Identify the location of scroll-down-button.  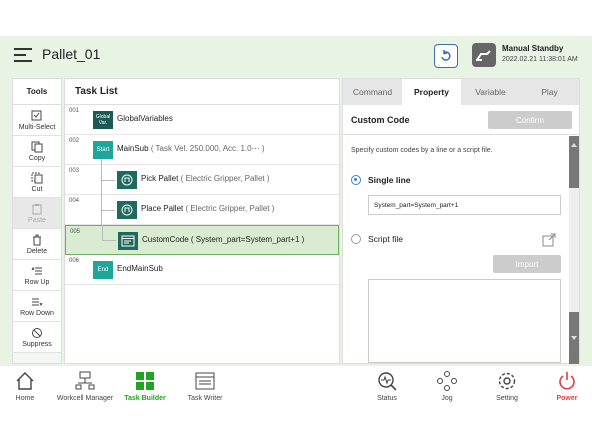
(574, 338).